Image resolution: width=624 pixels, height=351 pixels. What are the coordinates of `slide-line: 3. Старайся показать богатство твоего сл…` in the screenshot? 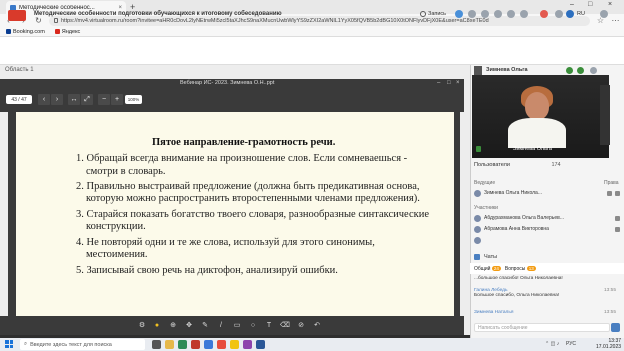 It's located at (252, 214).